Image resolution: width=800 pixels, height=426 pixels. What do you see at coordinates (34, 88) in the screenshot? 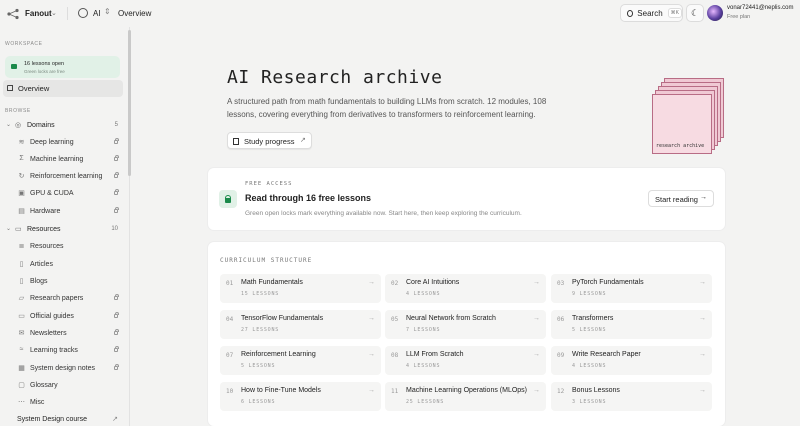
I see `sidebar-item-label: Overview` at bounding box center [34, 88].